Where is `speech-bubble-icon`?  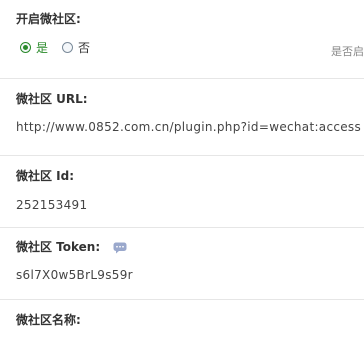
speech-bubble-icon is located at coordinates (120, 246).